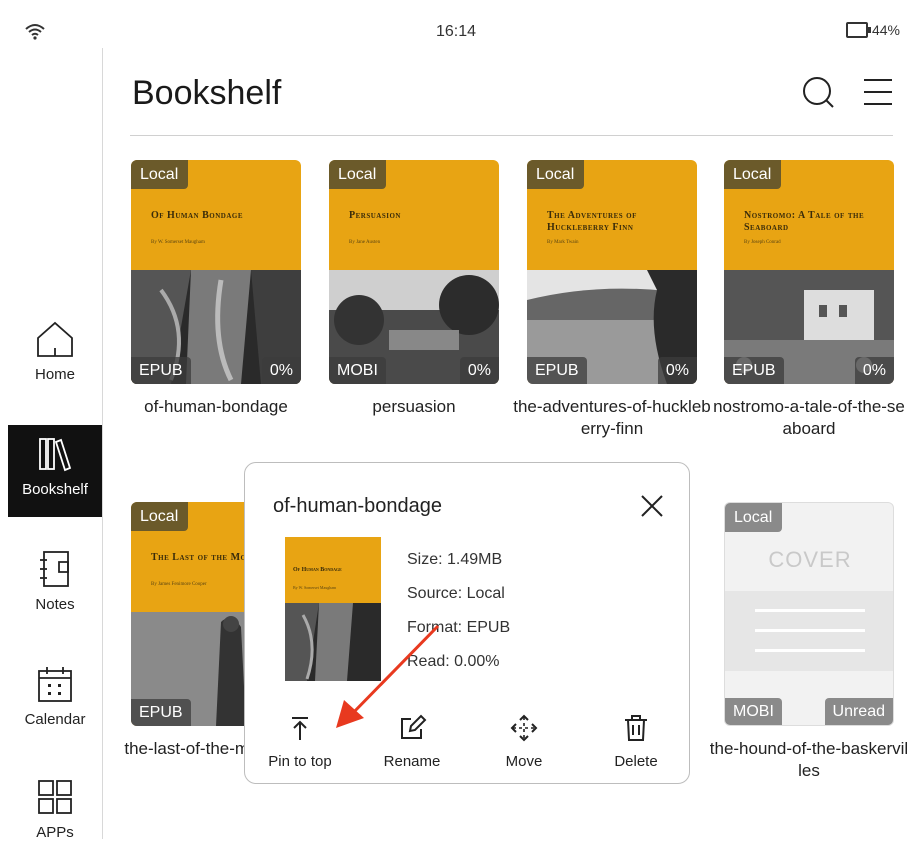  I want to click on sidebar-item-notes: Notes, so click(55, 594).